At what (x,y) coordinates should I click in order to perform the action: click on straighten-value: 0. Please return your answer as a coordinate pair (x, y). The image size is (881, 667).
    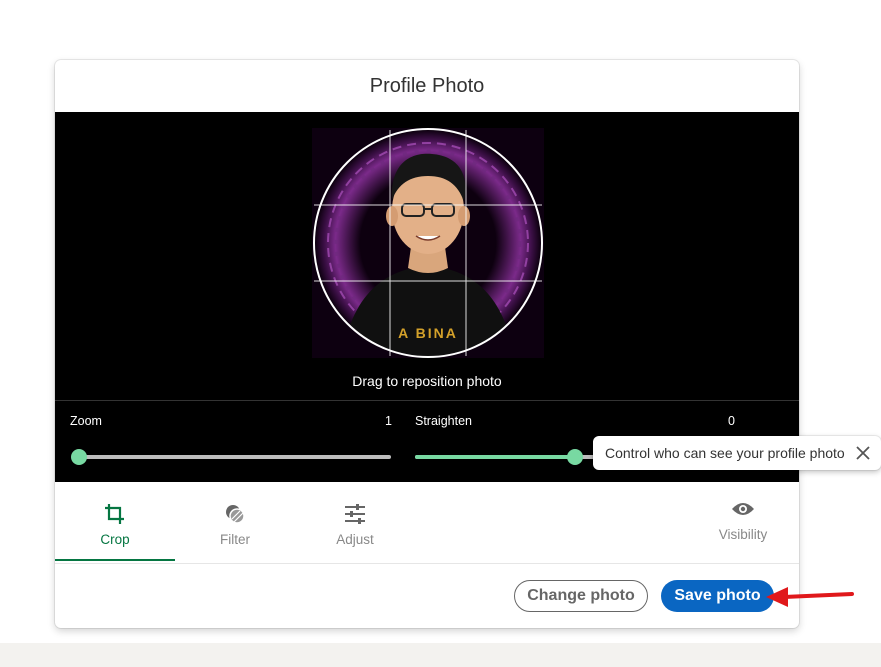
    Looking at the image, I should click on (731, 421).